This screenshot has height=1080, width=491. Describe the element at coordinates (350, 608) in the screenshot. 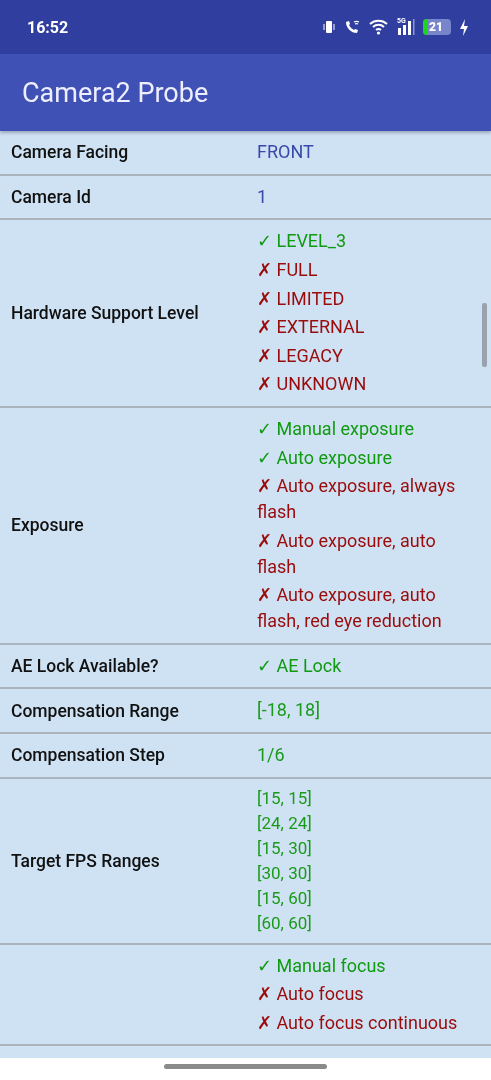

I see `unsupported-item: ✗ Auto exposure, auto flash, red eye reduction` at that location.